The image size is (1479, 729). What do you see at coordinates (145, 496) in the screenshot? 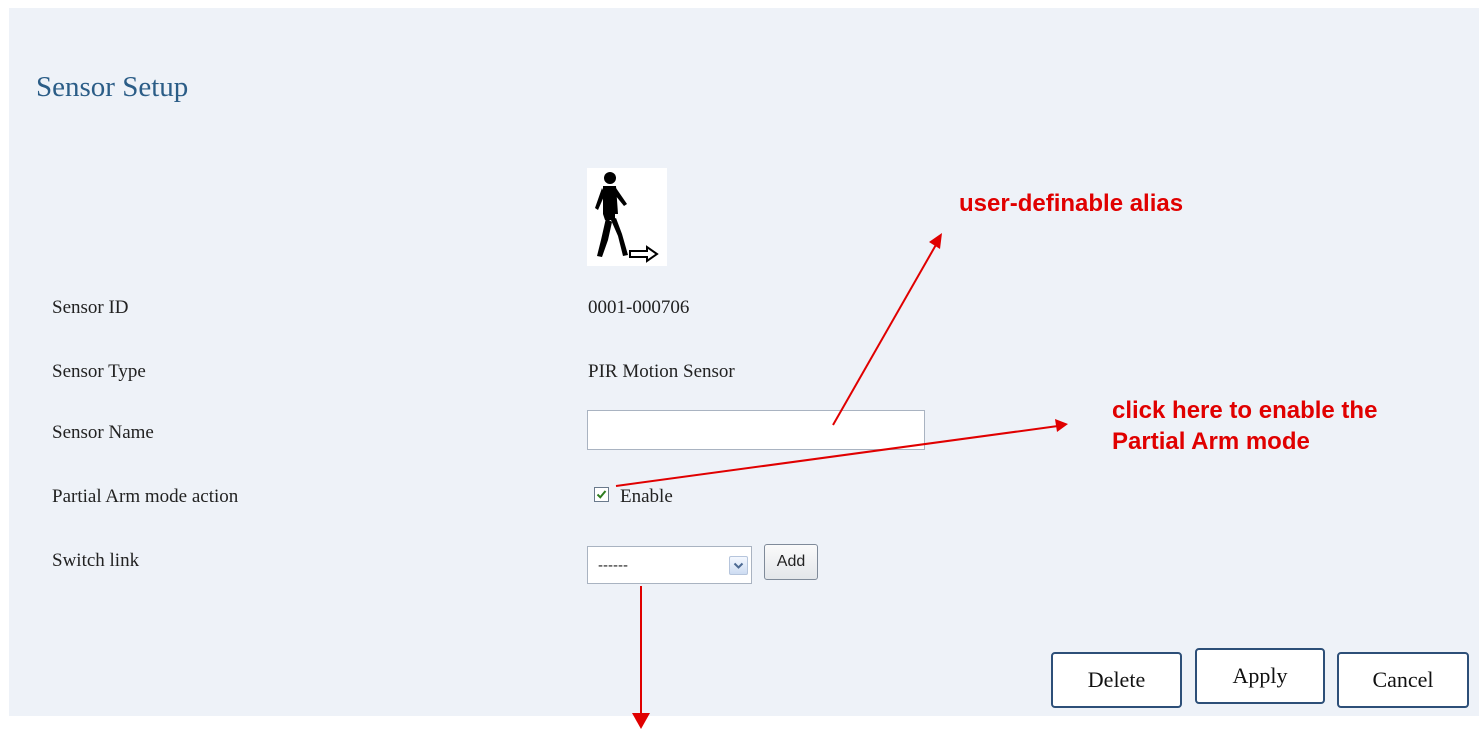
I see `partial-arm-label: Partial Arm mode action` at bounding box center [145, 496].